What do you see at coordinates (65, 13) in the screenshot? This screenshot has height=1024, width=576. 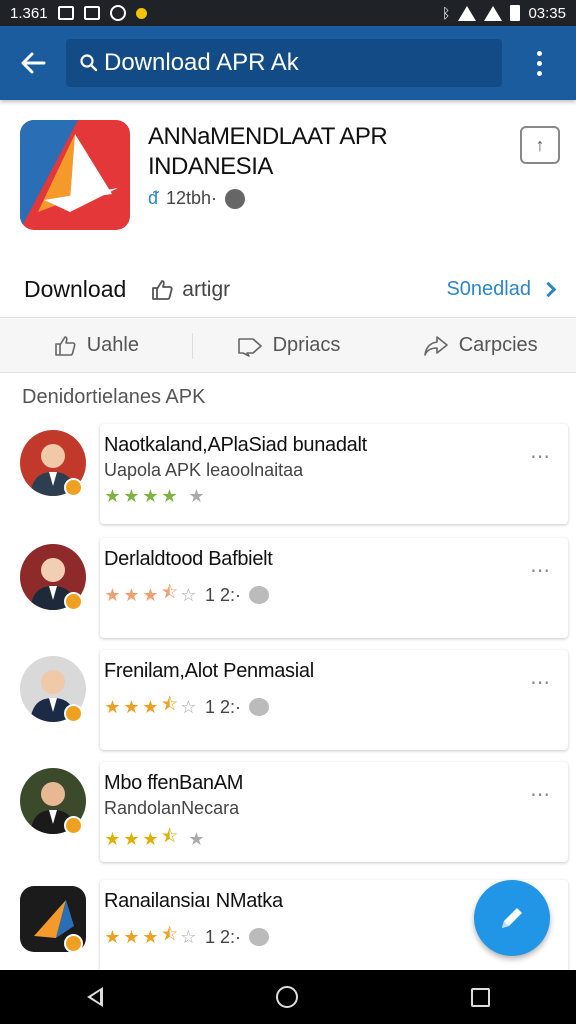 I see `image-icon` at bounding box center [65, 13].